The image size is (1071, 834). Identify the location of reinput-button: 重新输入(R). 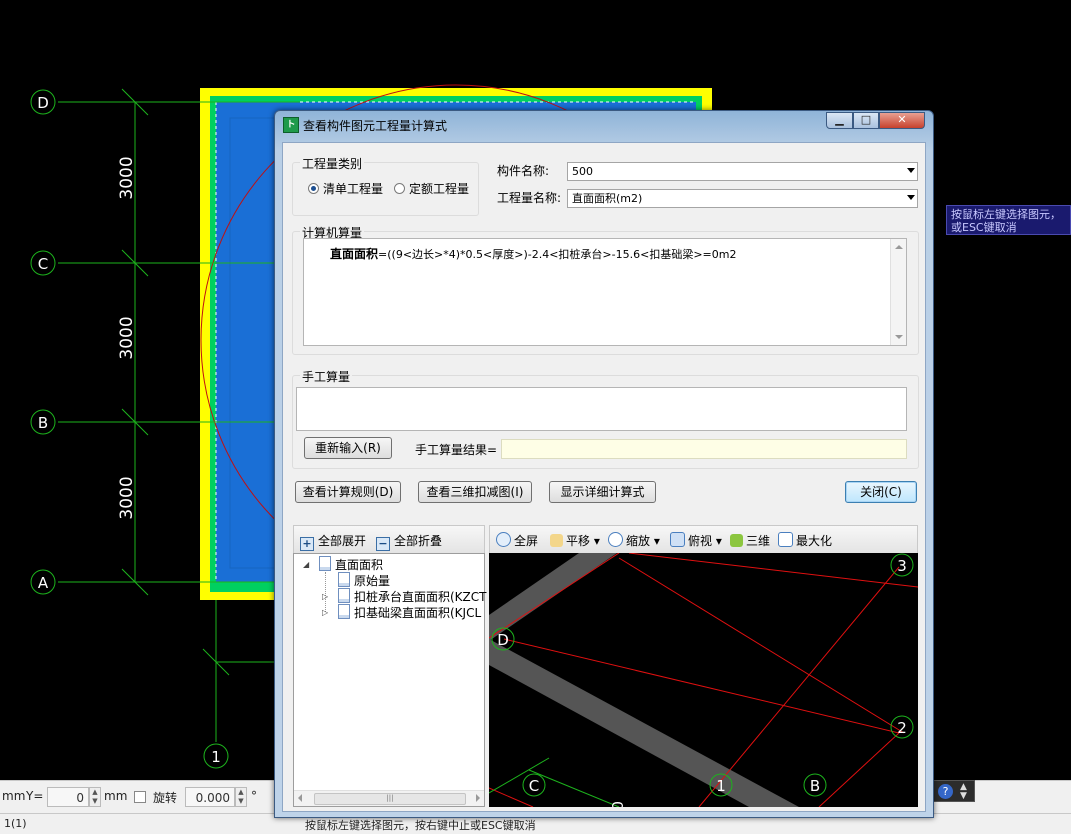
(348, 448).